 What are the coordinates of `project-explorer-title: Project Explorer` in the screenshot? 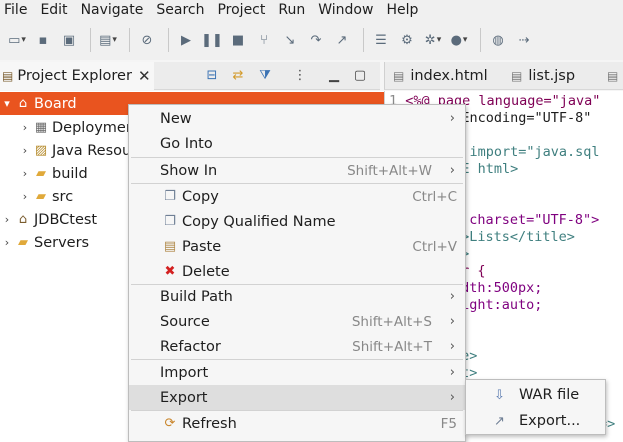 It's located at (74, 76).